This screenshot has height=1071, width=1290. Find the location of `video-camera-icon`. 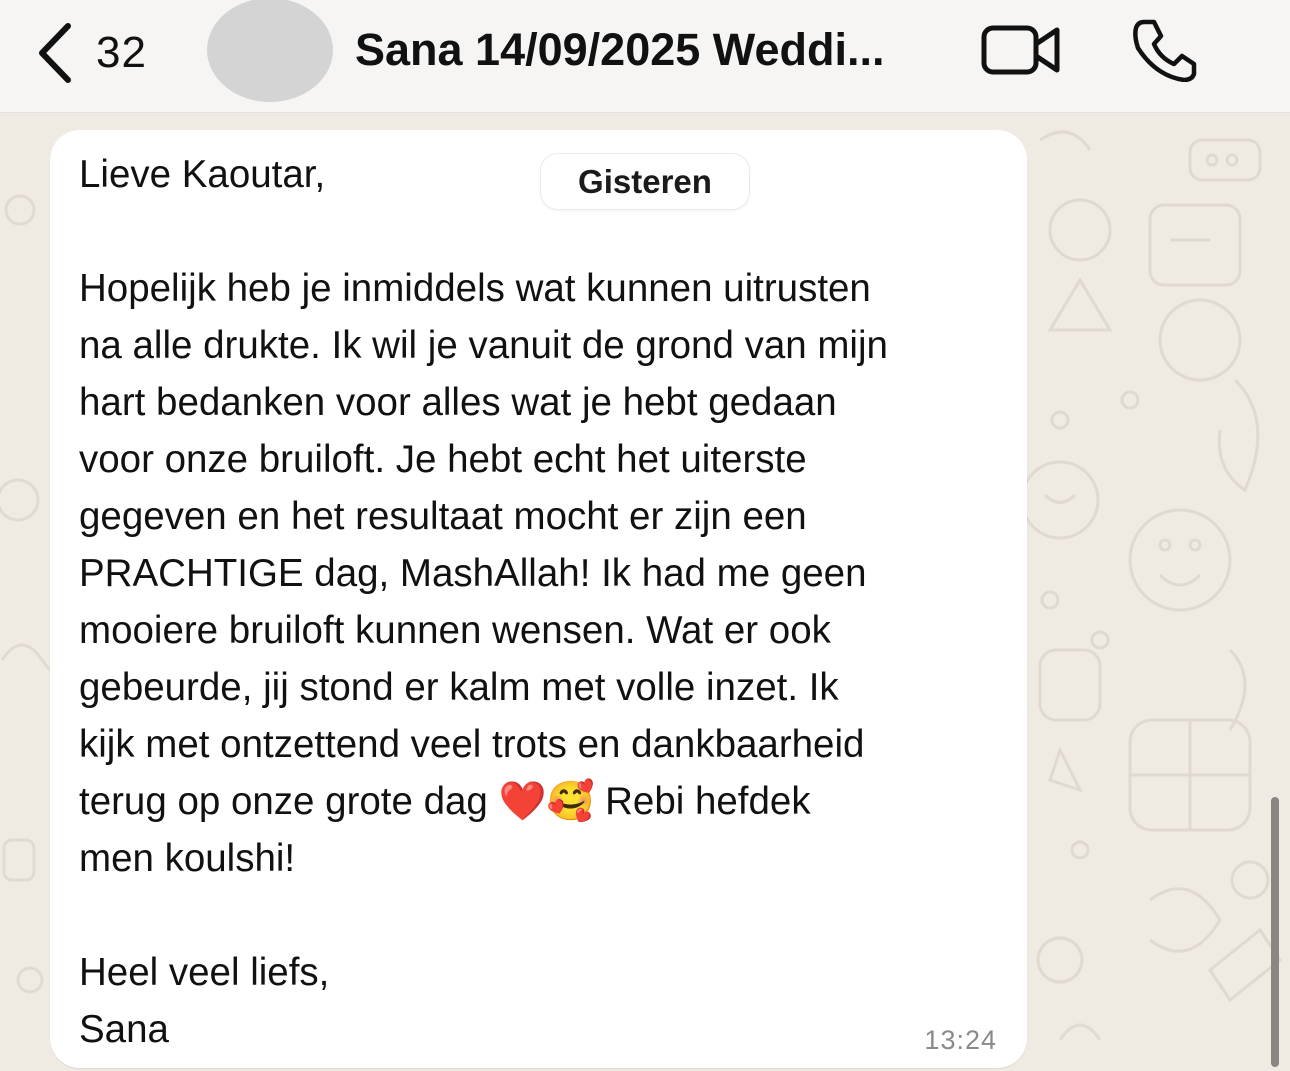

video-camera-icon is located at coordinates (1020, 50).